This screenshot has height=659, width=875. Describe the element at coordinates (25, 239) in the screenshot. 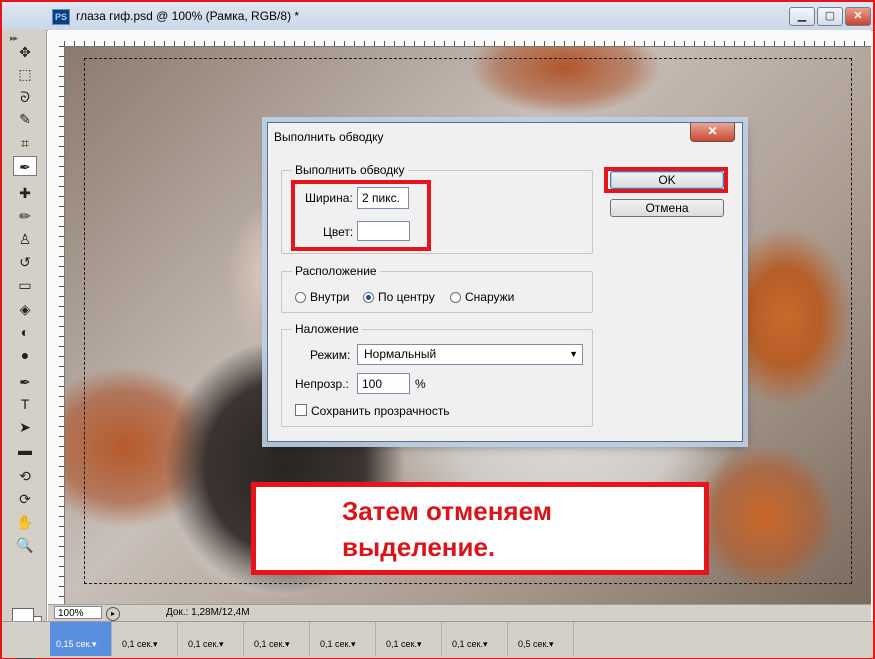

I see `clone-stamp-tool-icon: ♙` at that location.